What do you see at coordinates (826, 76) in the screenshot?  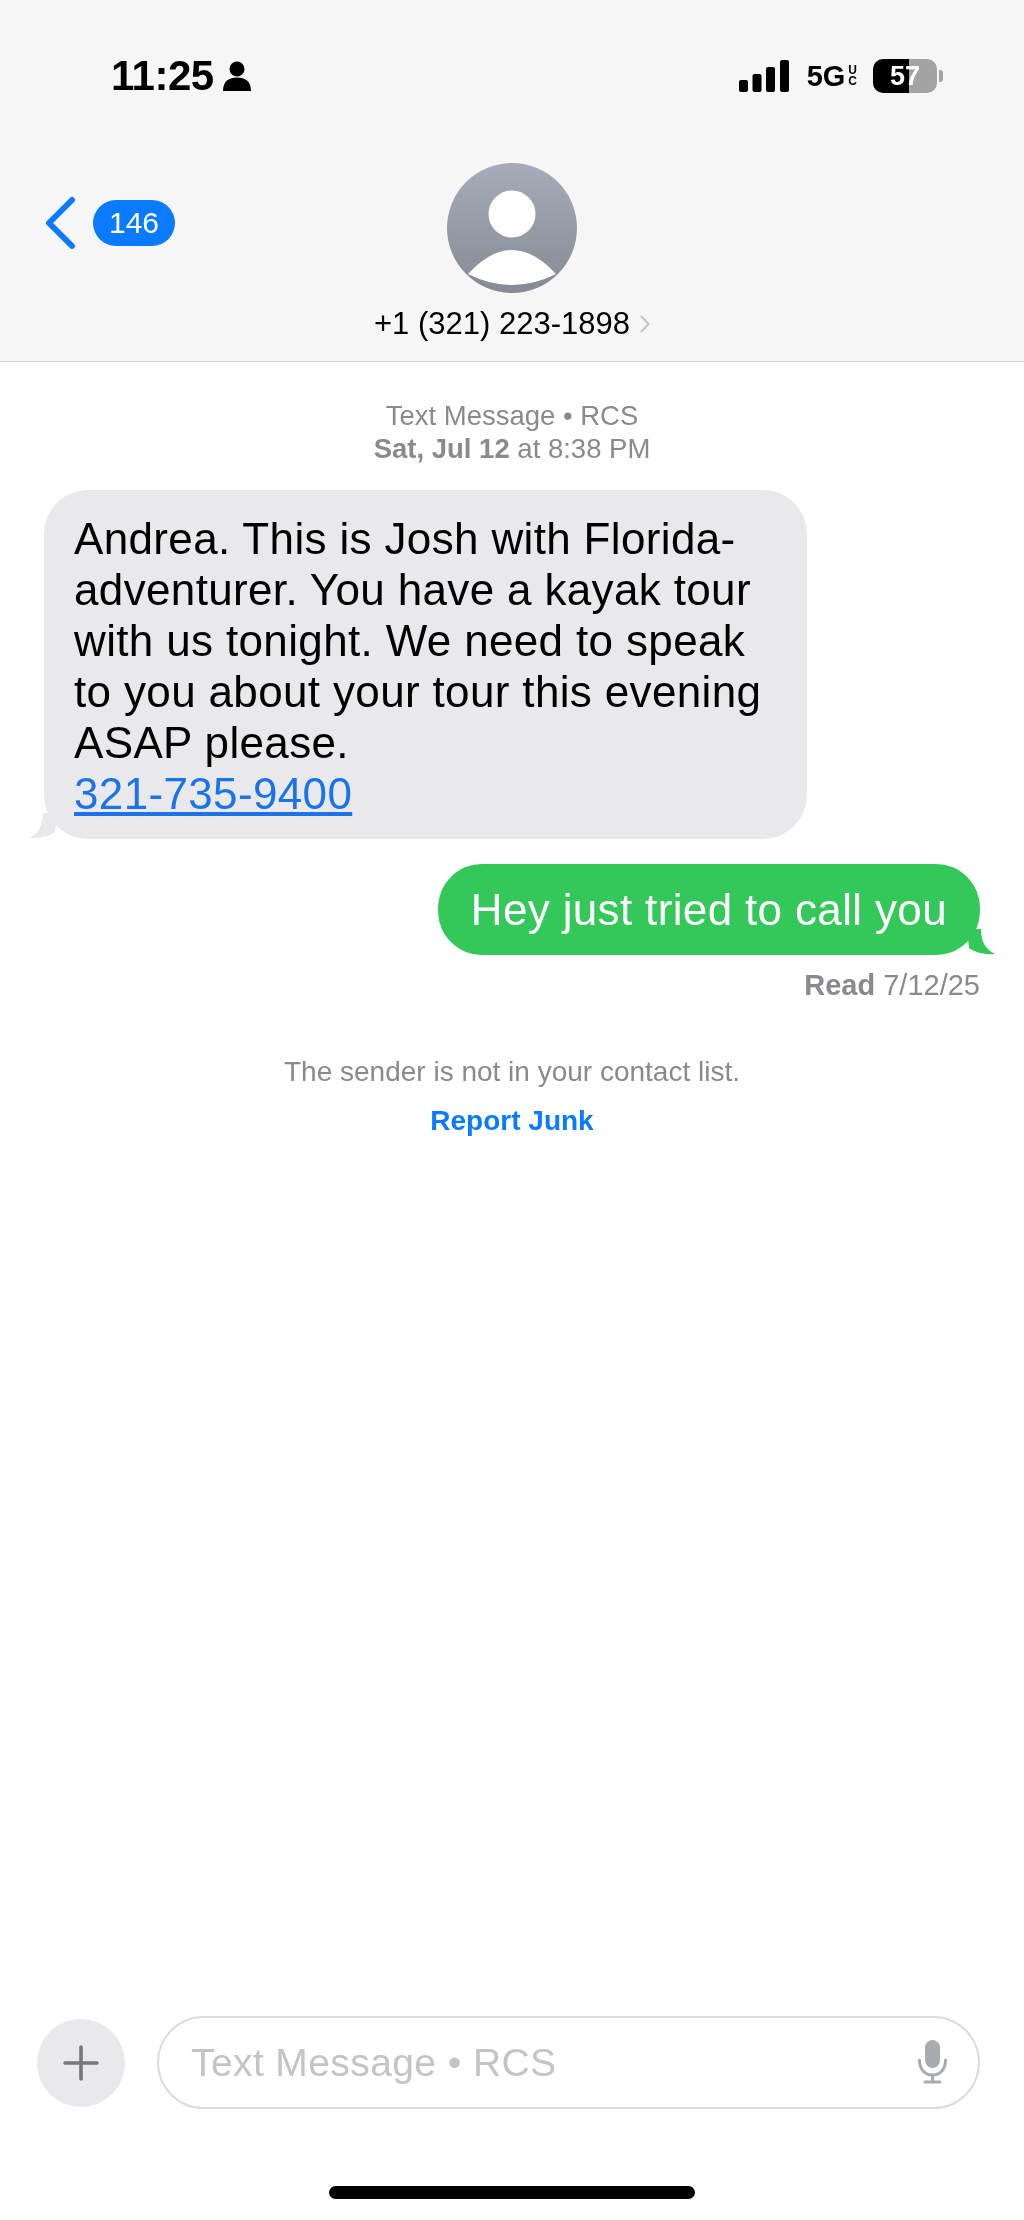 I see `network-label: 5G` at bounding box center [826, 76].